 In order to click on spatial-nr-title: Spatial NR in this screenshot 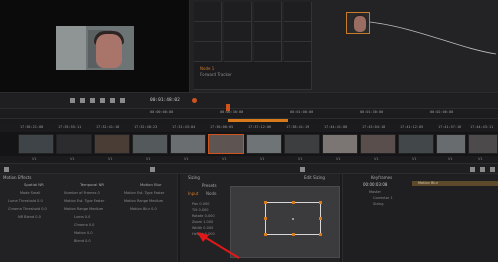, I will do `click(34, 184)`.